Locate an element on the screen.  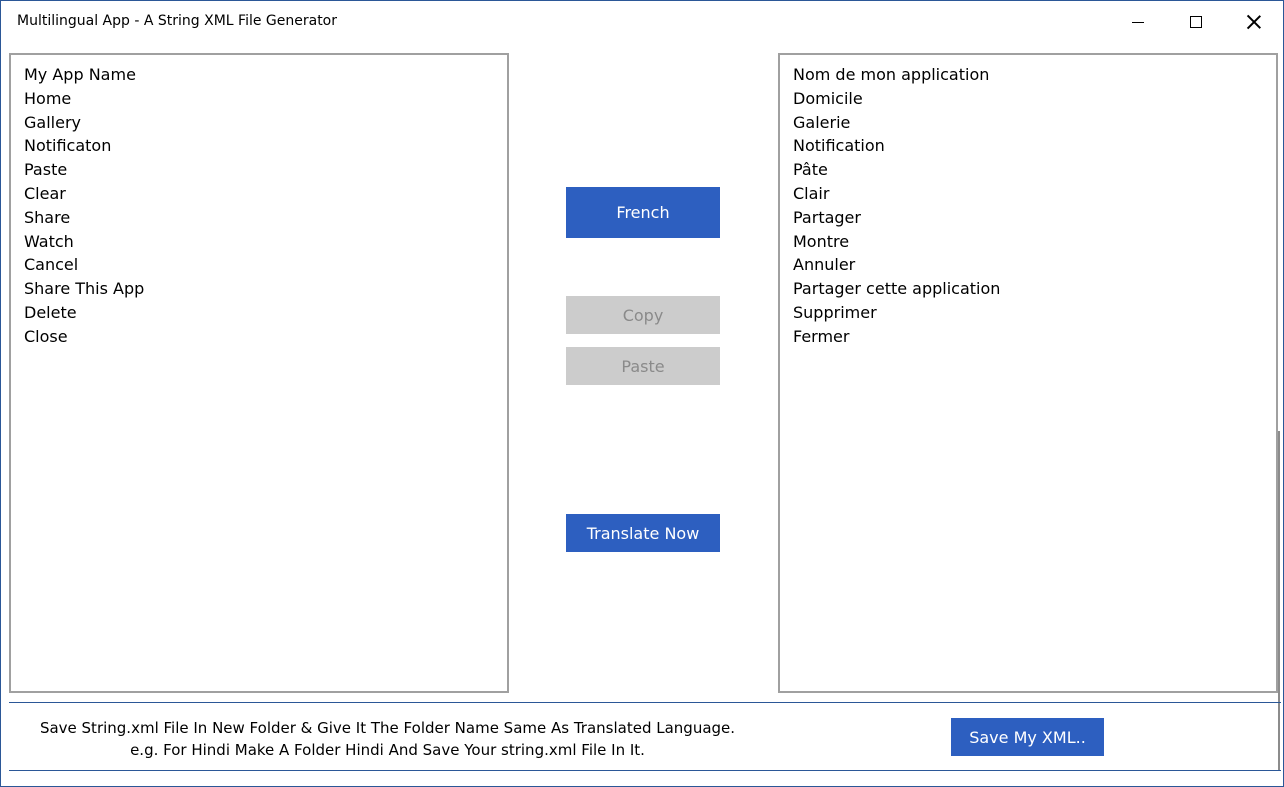
minimize-icon is located at coordinates (1138, 22).